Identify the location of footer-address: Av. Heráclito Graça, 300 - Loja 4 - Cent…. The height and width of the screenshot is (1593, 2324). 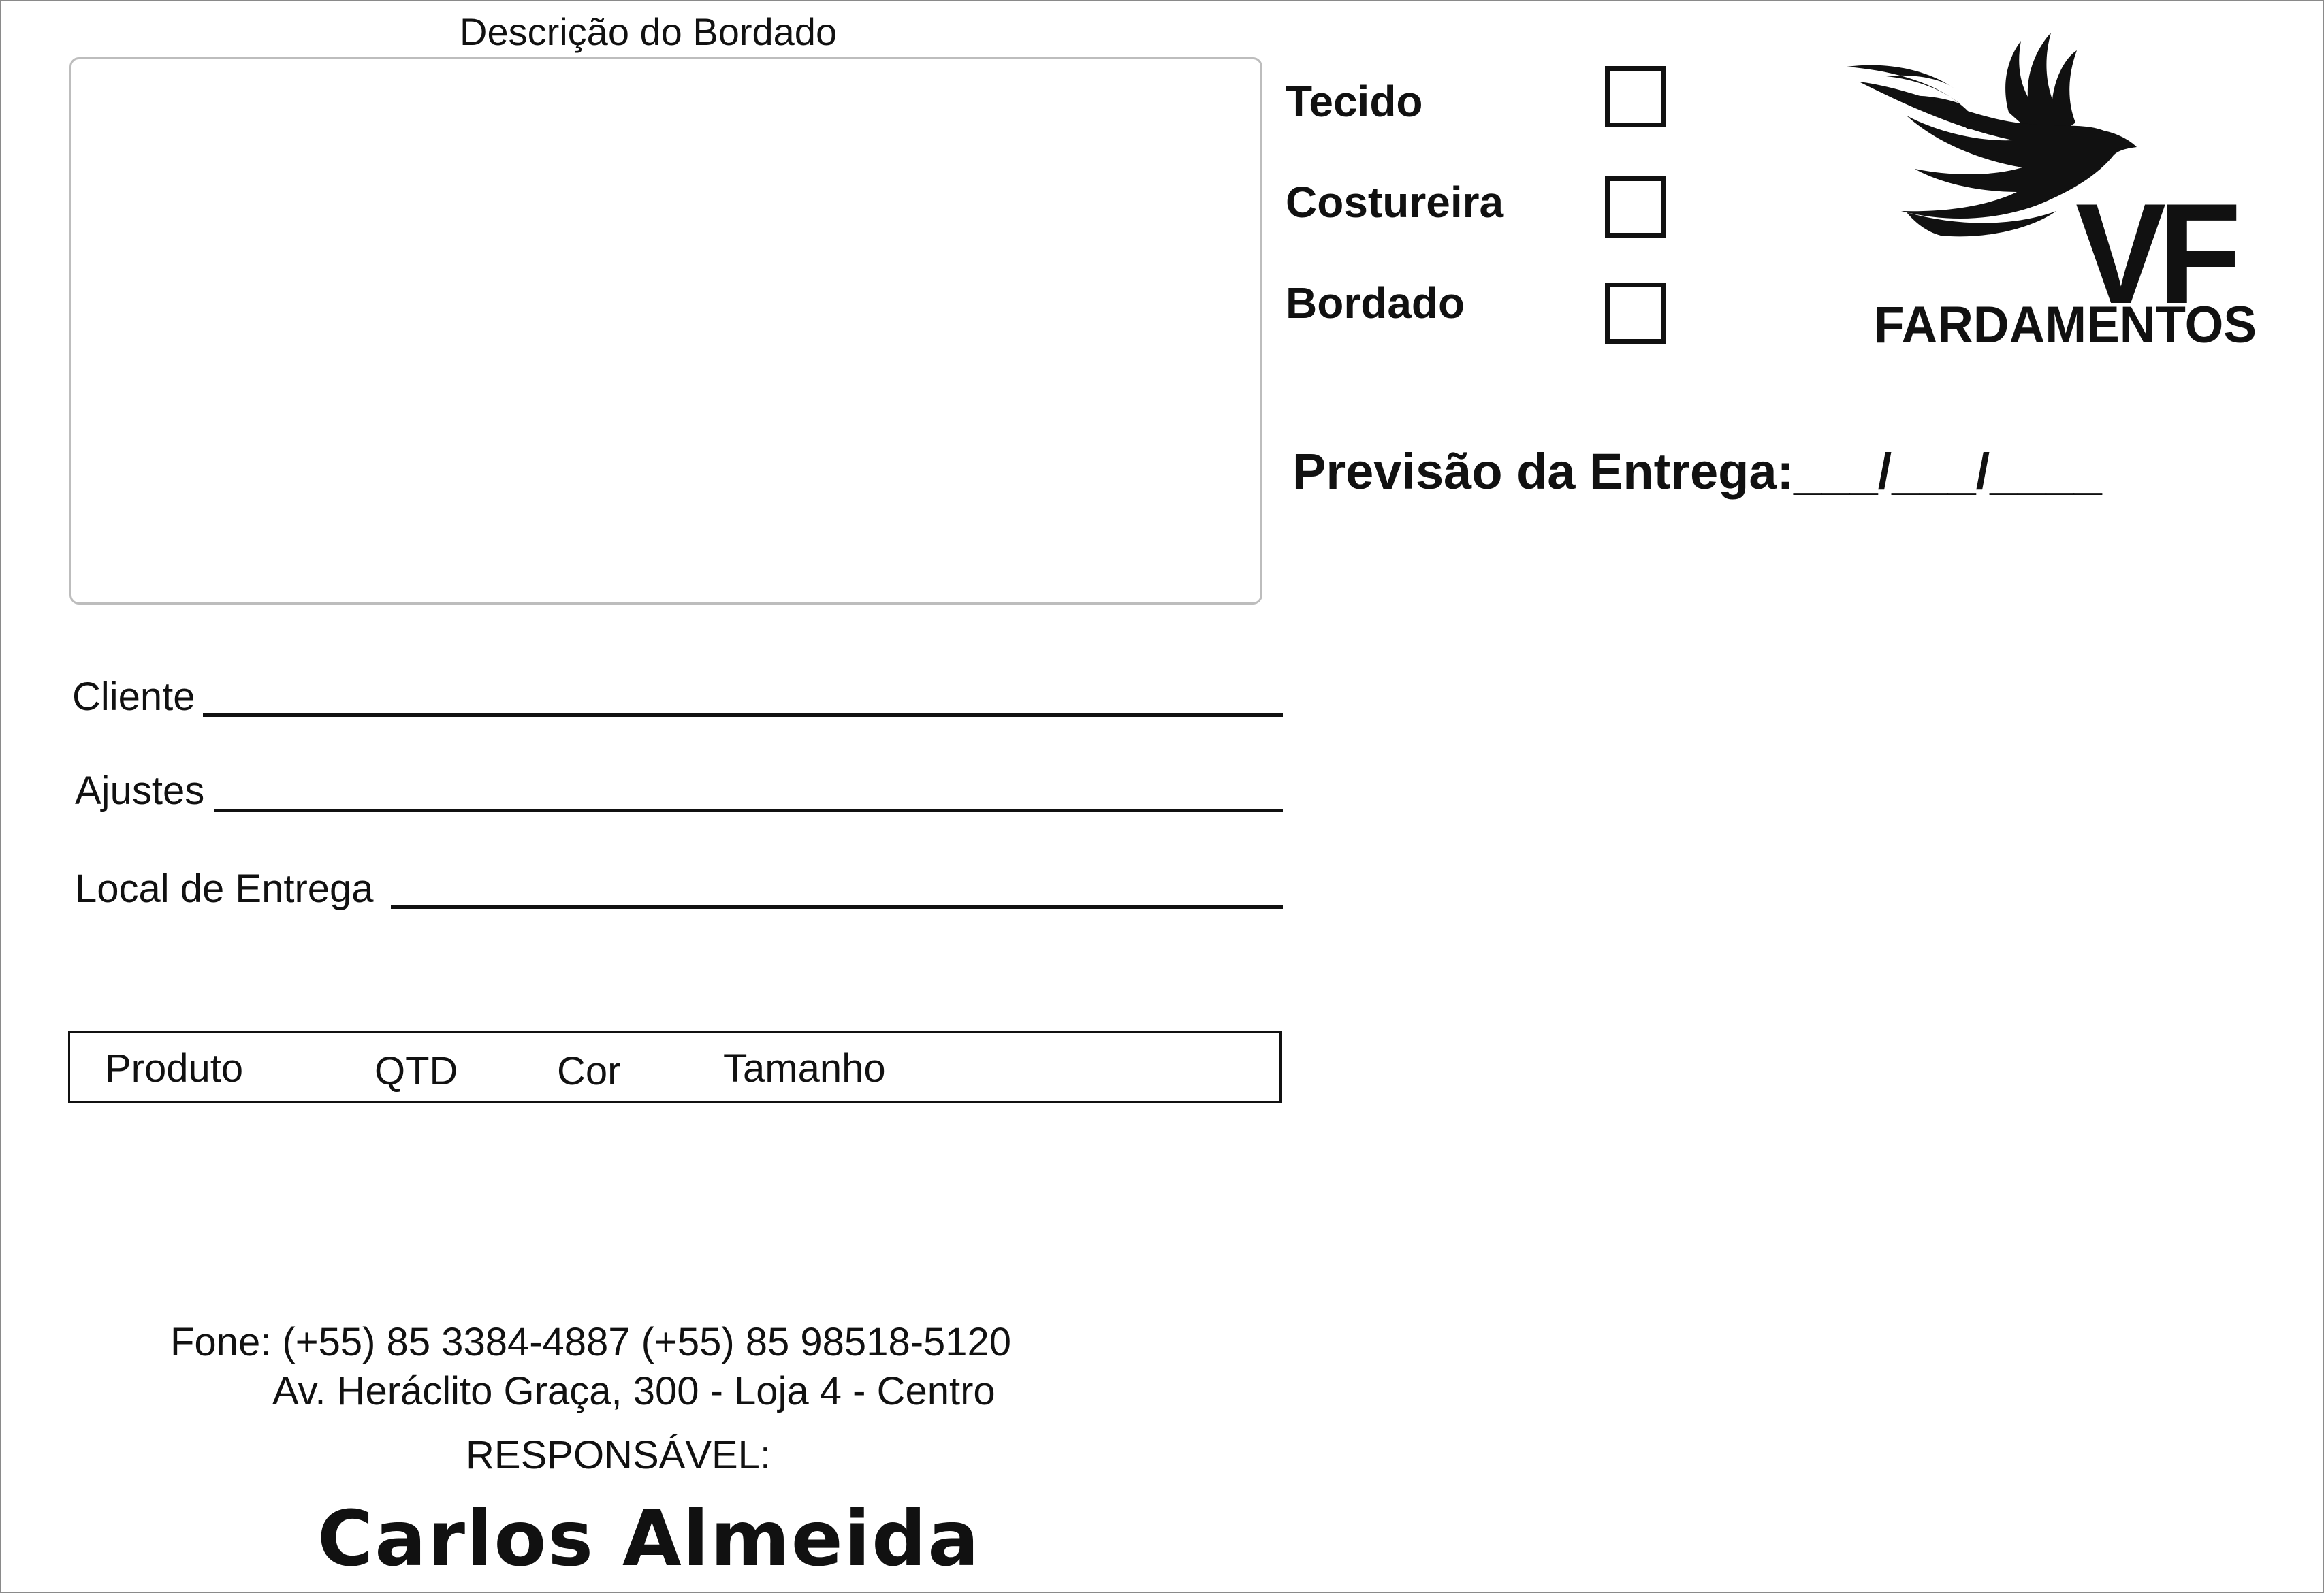
(634, 1391).